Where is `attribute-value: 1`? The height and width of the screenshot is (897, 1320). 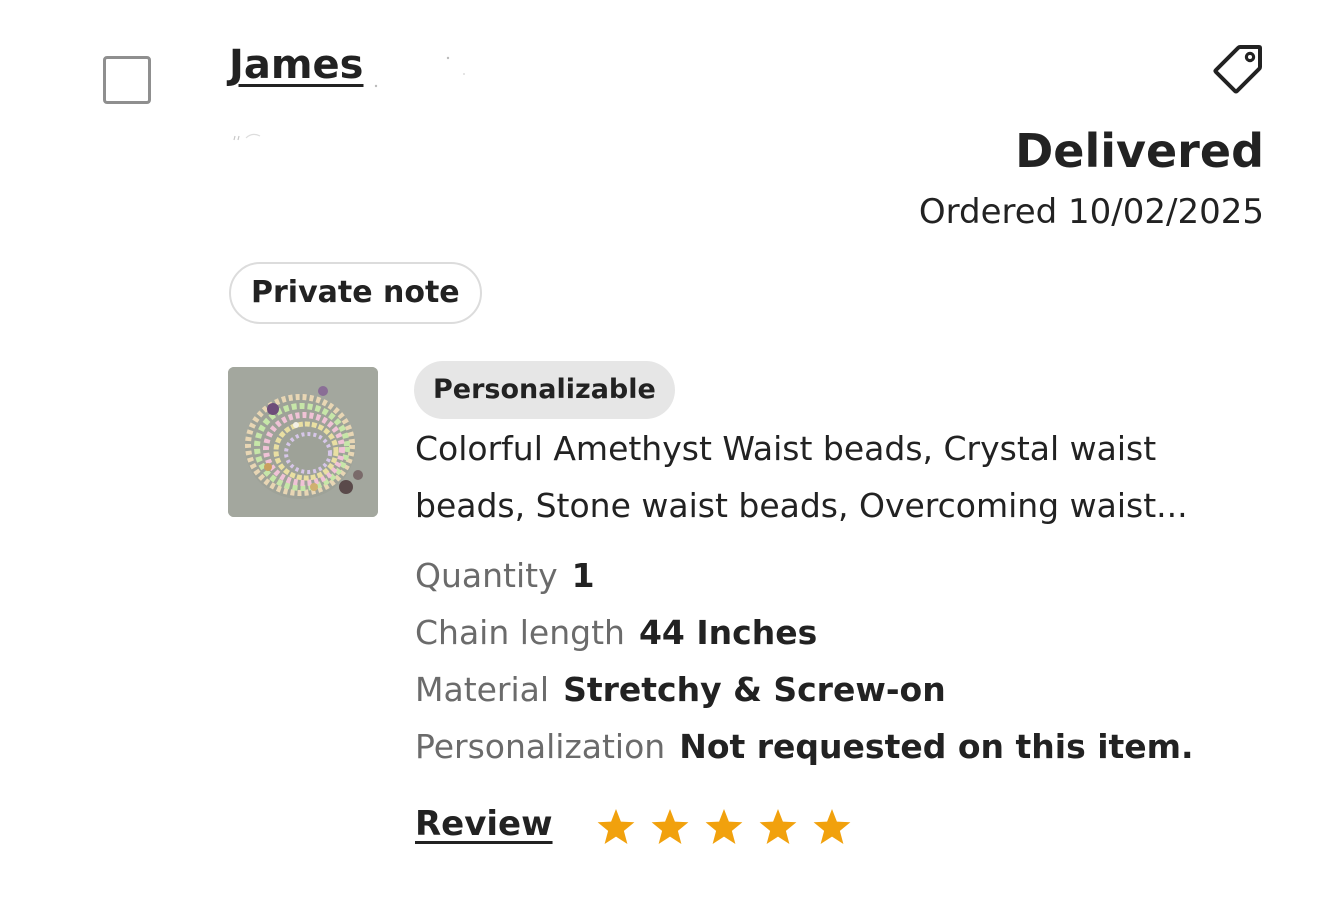 attribute-value: 1 is located at coordinates (583, 575).